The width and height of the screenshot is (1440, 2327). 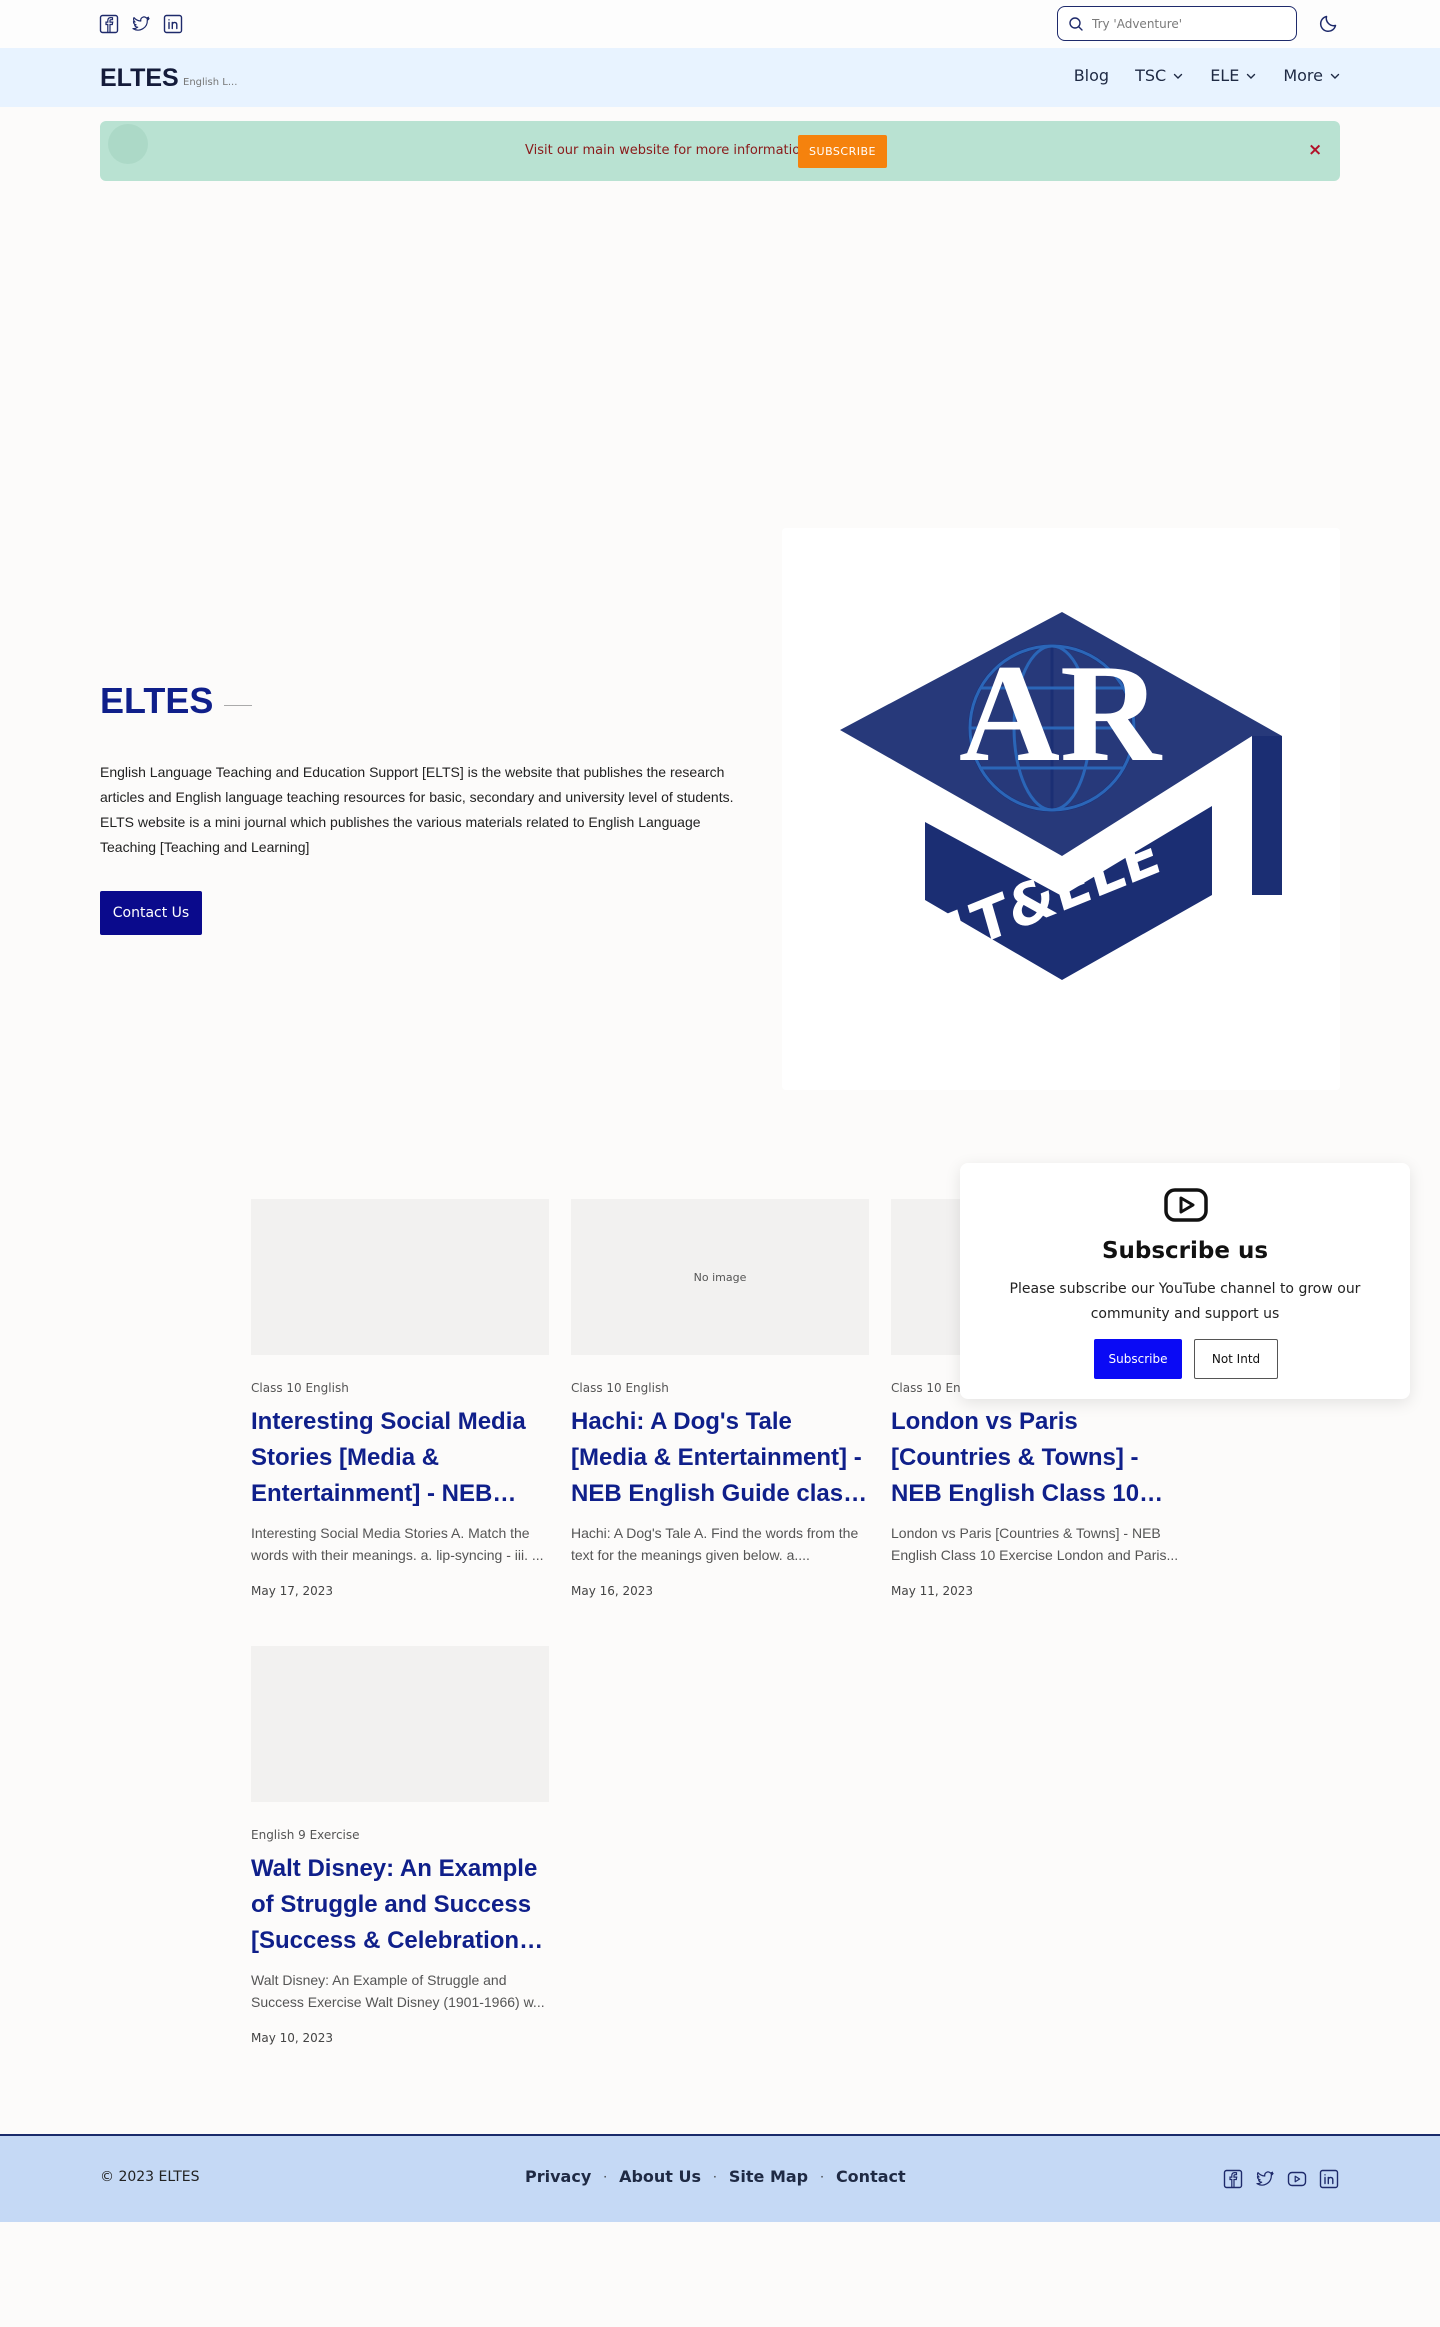 What do you see at coordinates (1315, 150) in the screenshot?
I see `close-icon: ×` at bounding box center [1315, 150].